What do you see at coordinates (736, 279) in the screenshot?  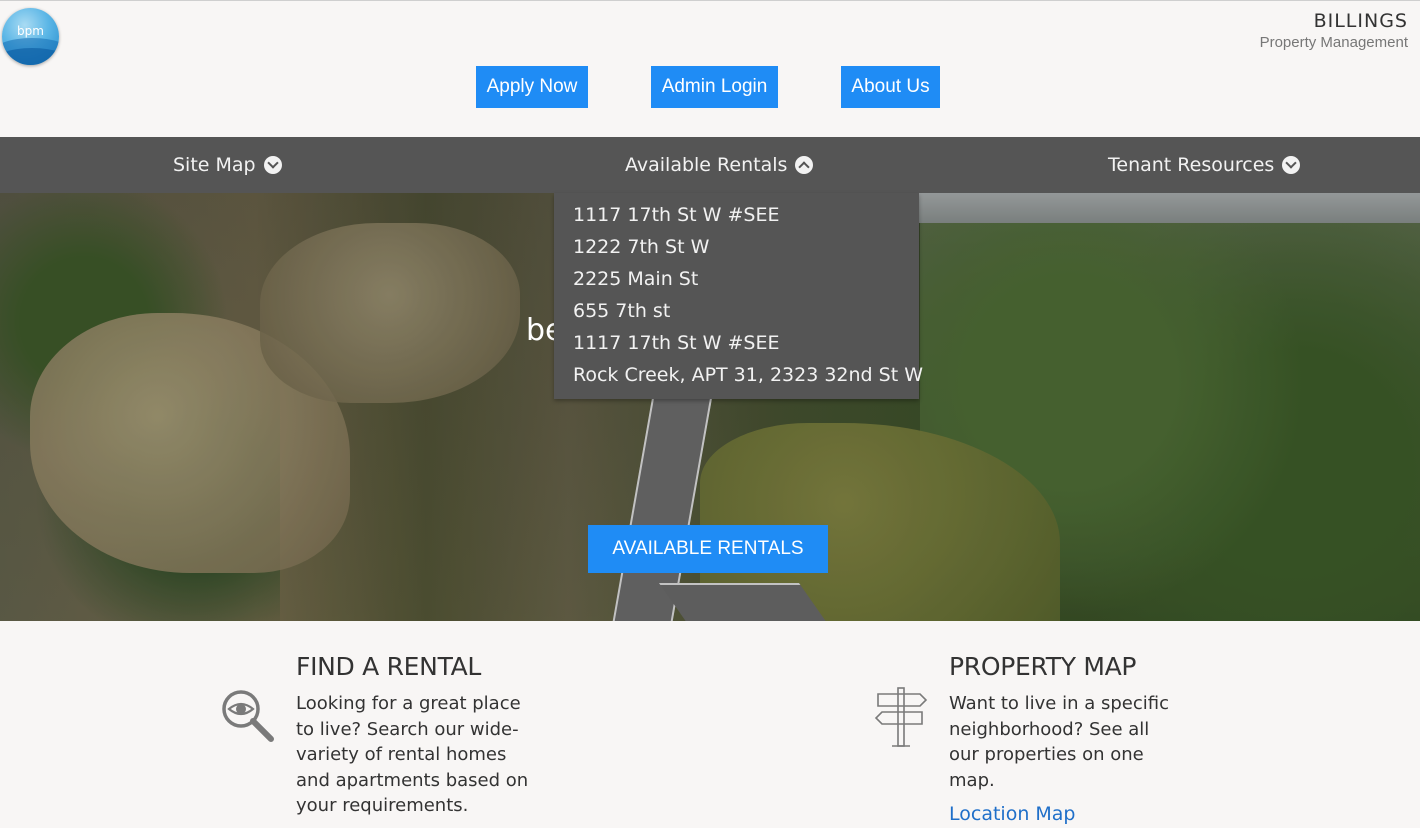 I see `rental-menu-item: 2225 Main St` at bounding box center [736, 279].